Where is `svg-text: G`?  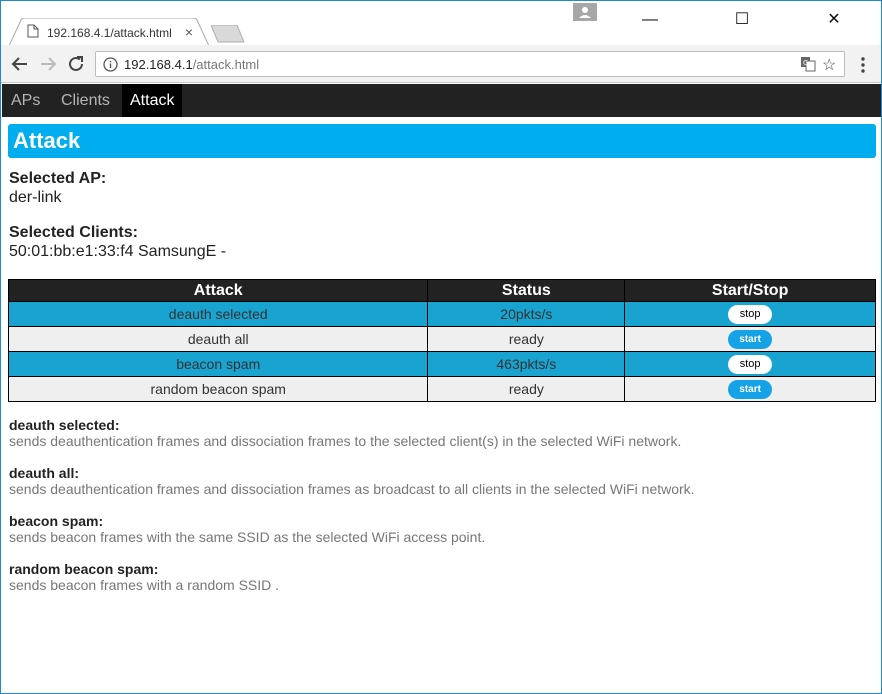
svg-text: G is located at coordinates (805, 63).